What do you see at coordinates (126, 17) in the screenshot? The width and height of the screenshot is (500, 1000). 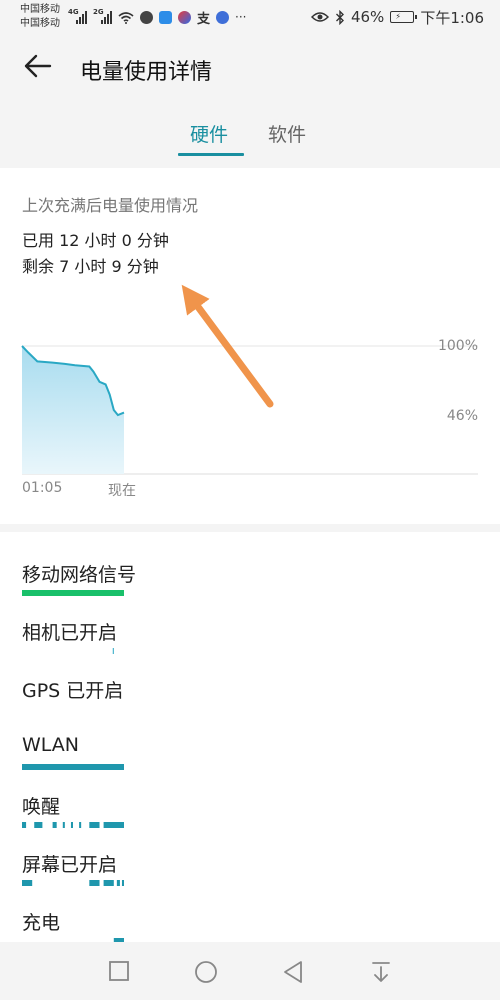 I see `wifi-icon` at bounding box center [126, 17].